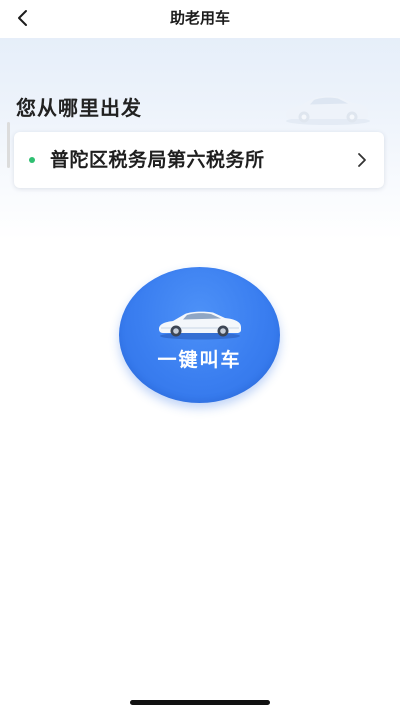 Image resolution: width=400 pixels, height=711 pixels. Describe the element at coordinates (199, 360) in the screenshot. I see `call-button-label: 一键叫车` at that location.